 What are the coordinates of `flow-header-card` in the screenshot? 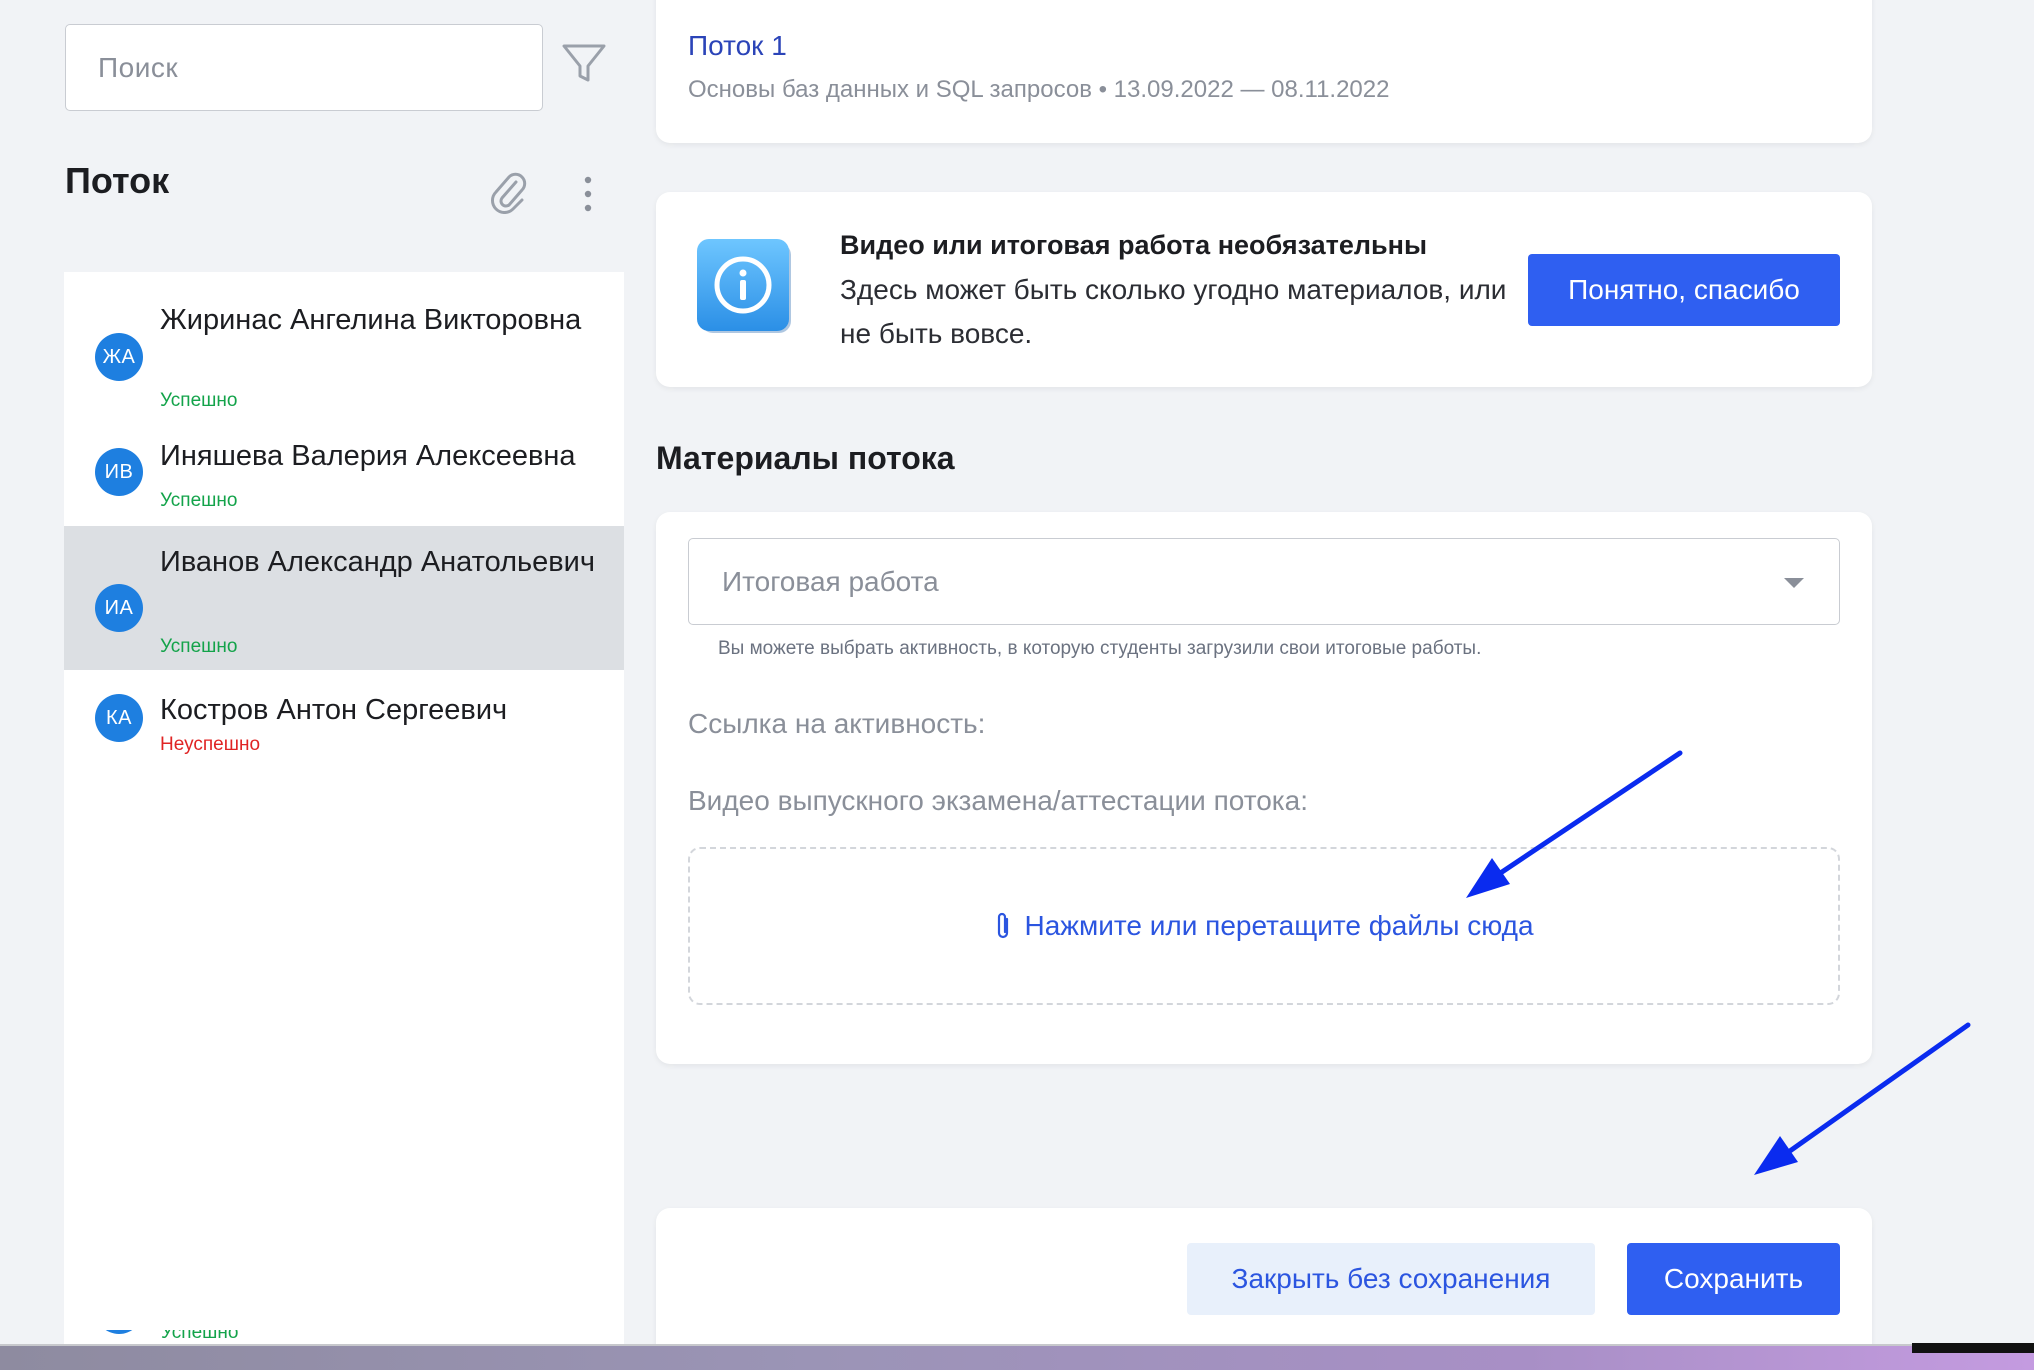 It's located at (1264, 71).